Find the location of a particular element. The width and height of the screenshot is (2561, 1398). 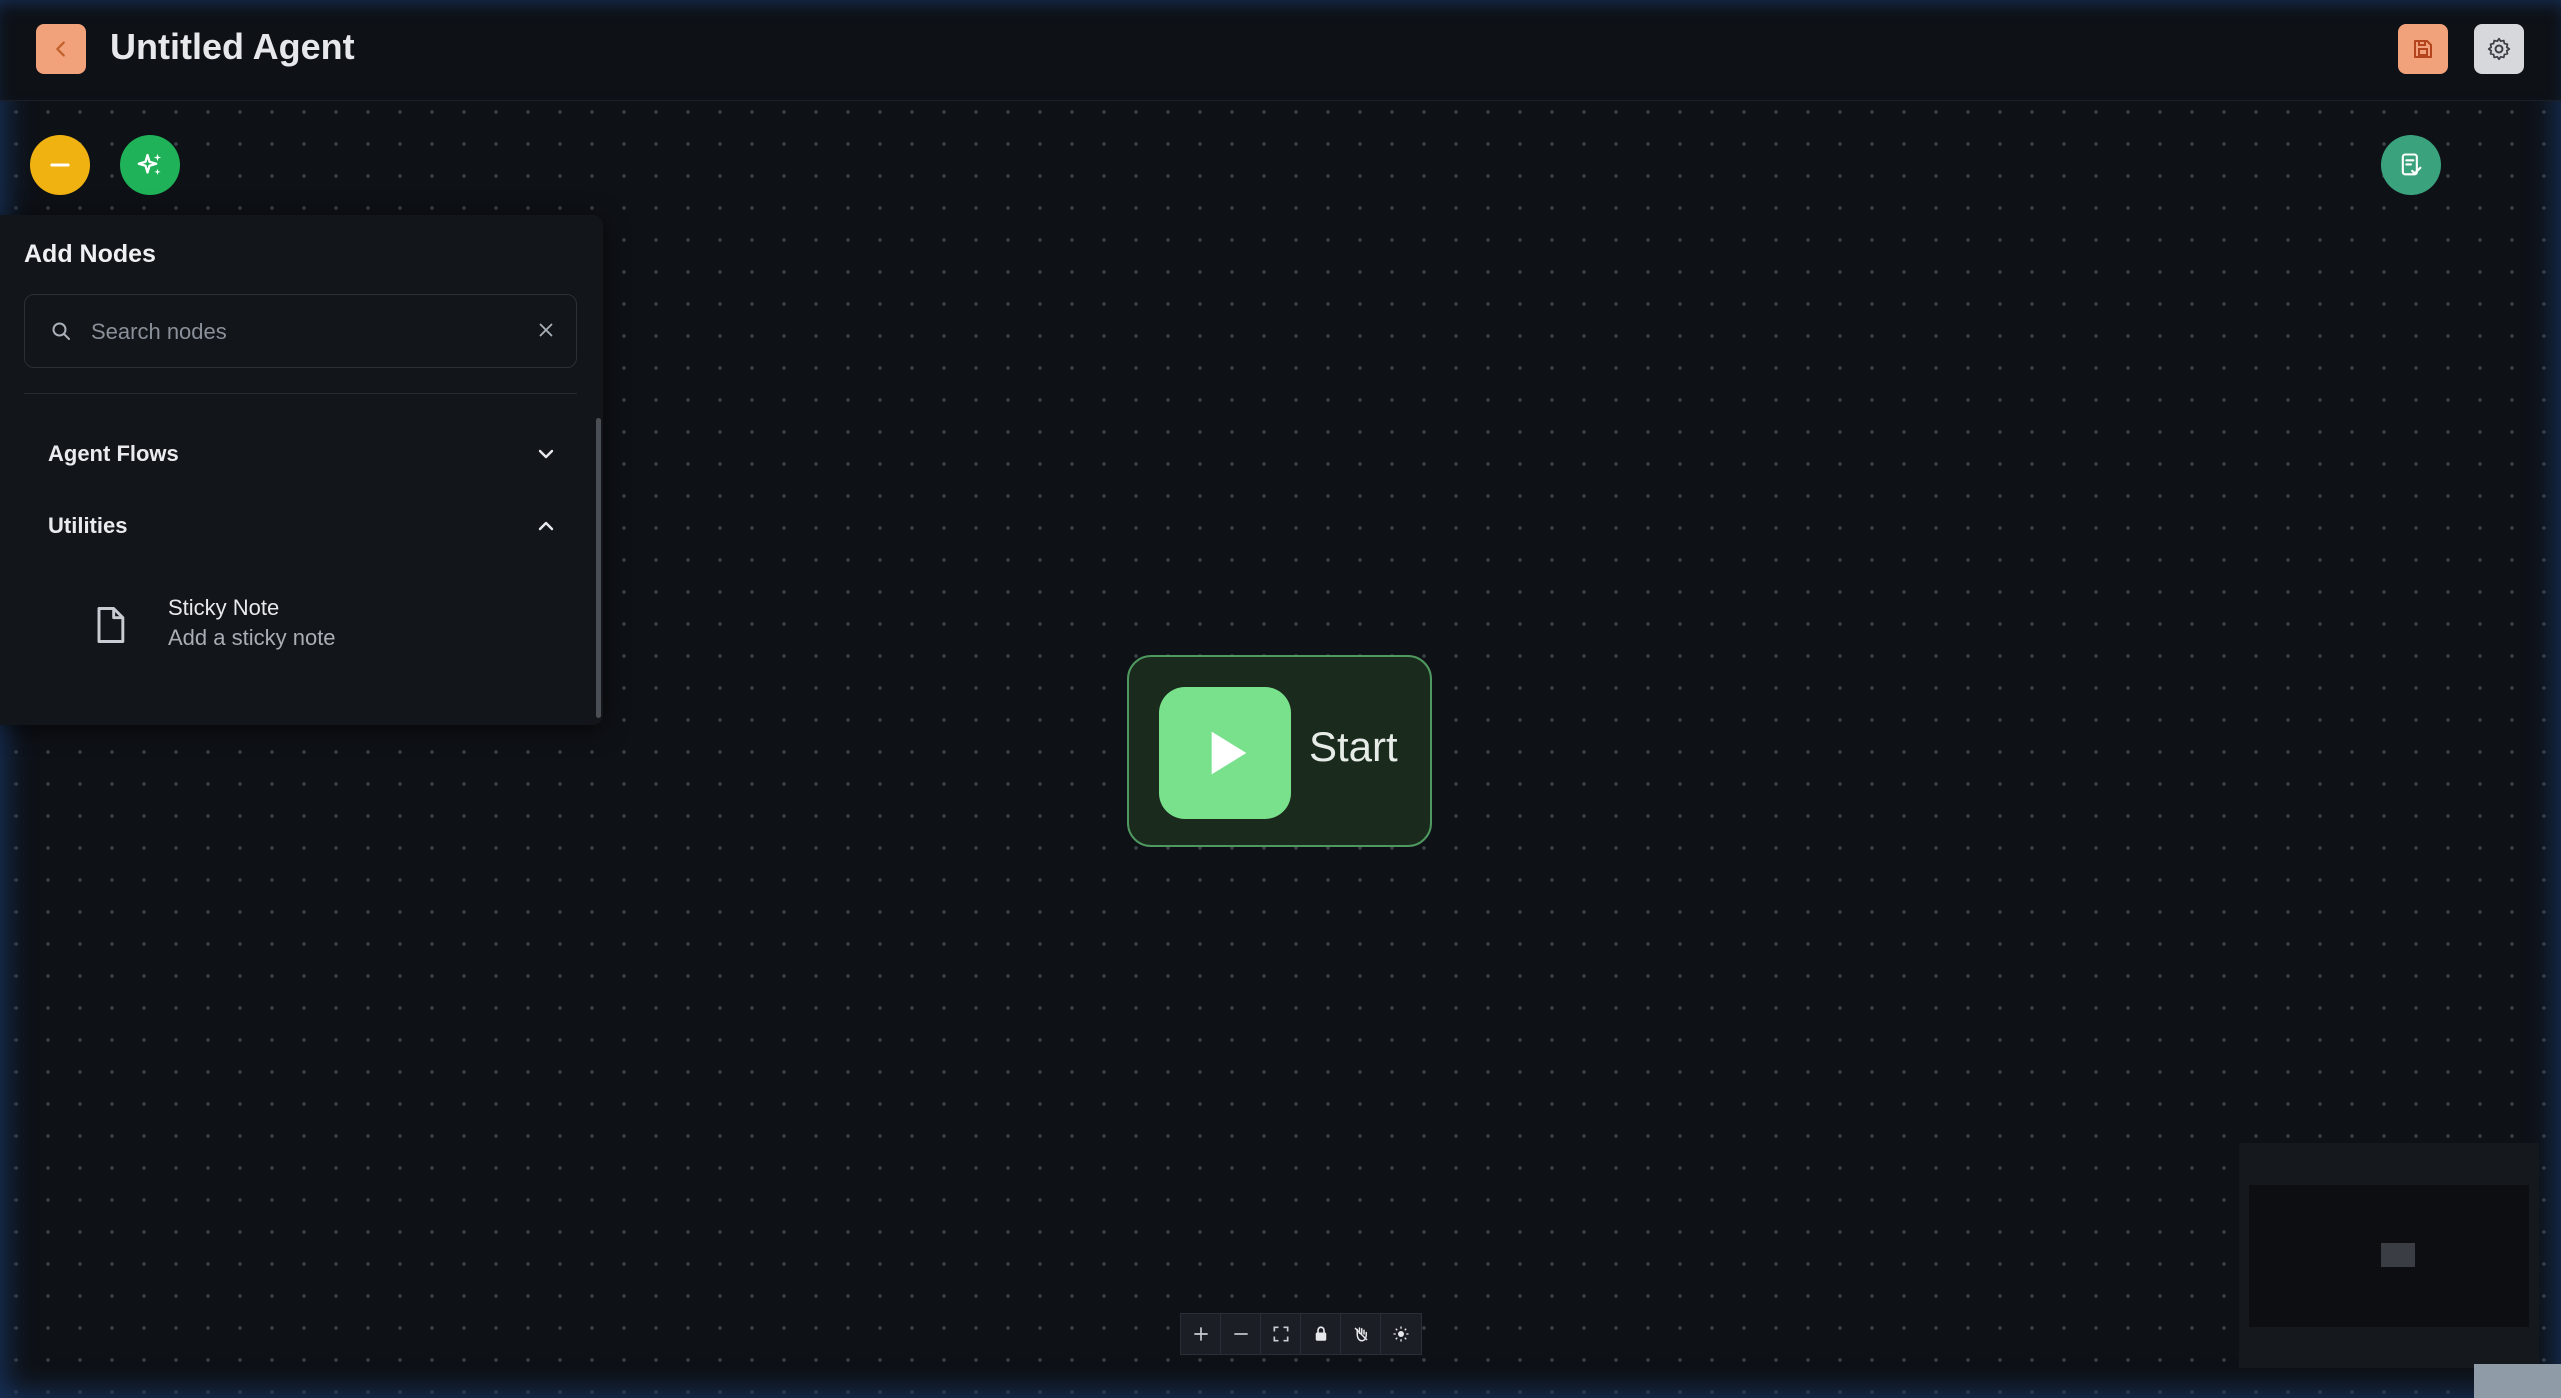

fit-view-button is located at coordinates (1281, 1334).